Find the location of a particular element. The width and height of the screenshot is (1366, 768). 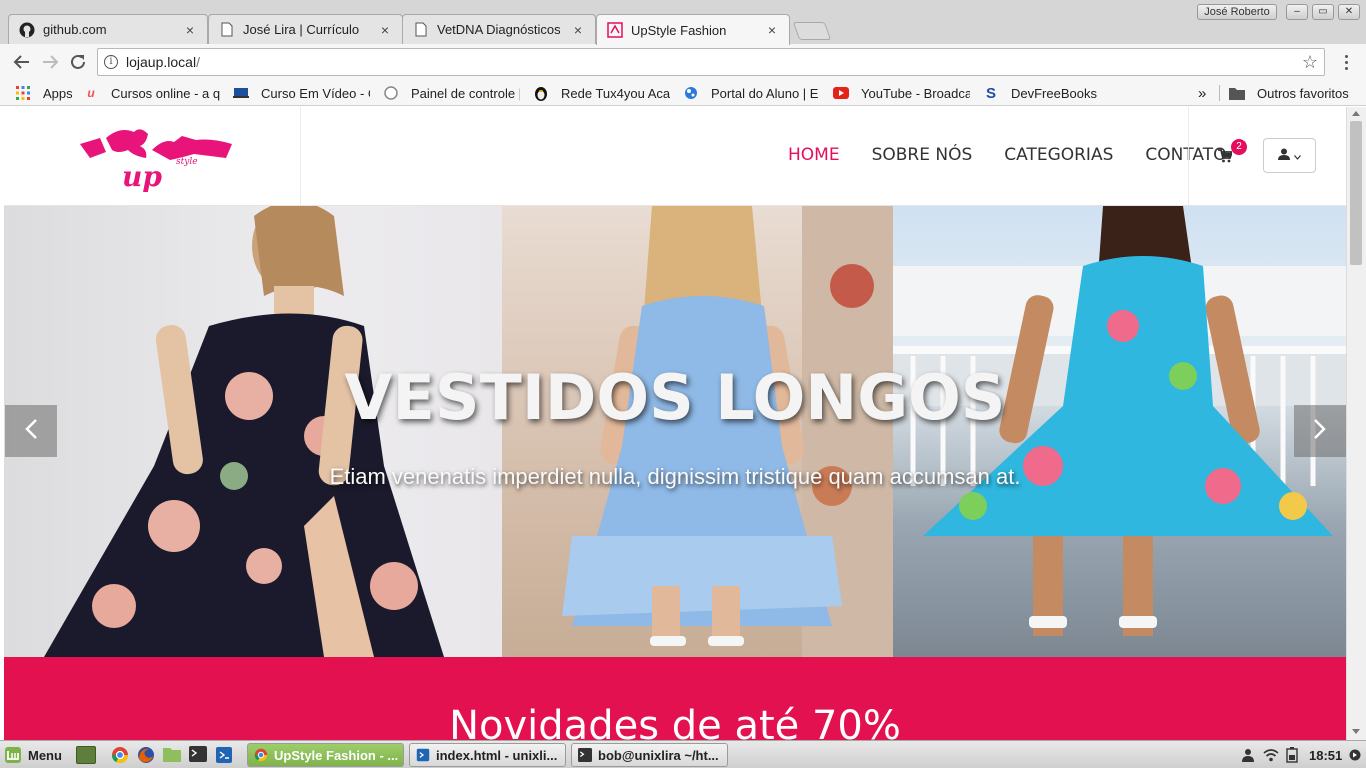

bookmarks-overflow-button: » is located at coordinates (1205, 93).